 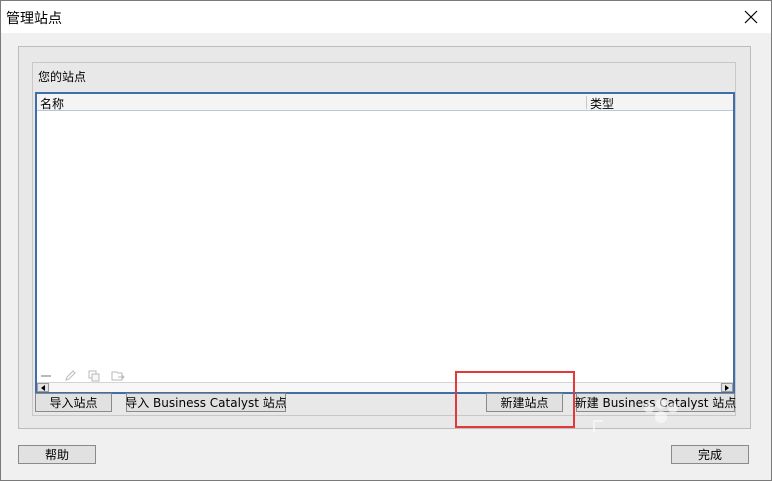 I want to click on arrow-right-icon, so click(x=727, y=387).